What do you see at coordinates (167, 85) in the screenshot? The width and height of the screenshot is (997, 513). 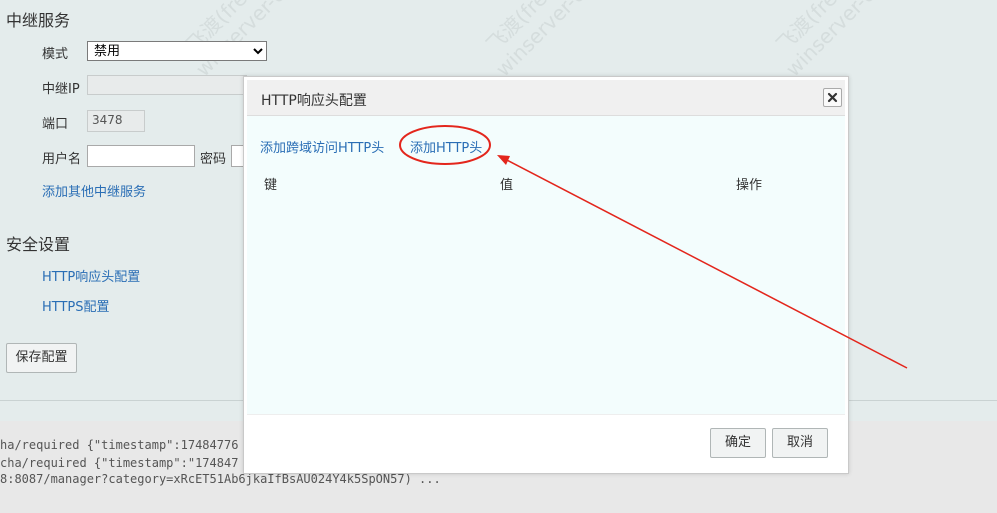 I see `relay-ip-input` at bounding box center [167, 85].